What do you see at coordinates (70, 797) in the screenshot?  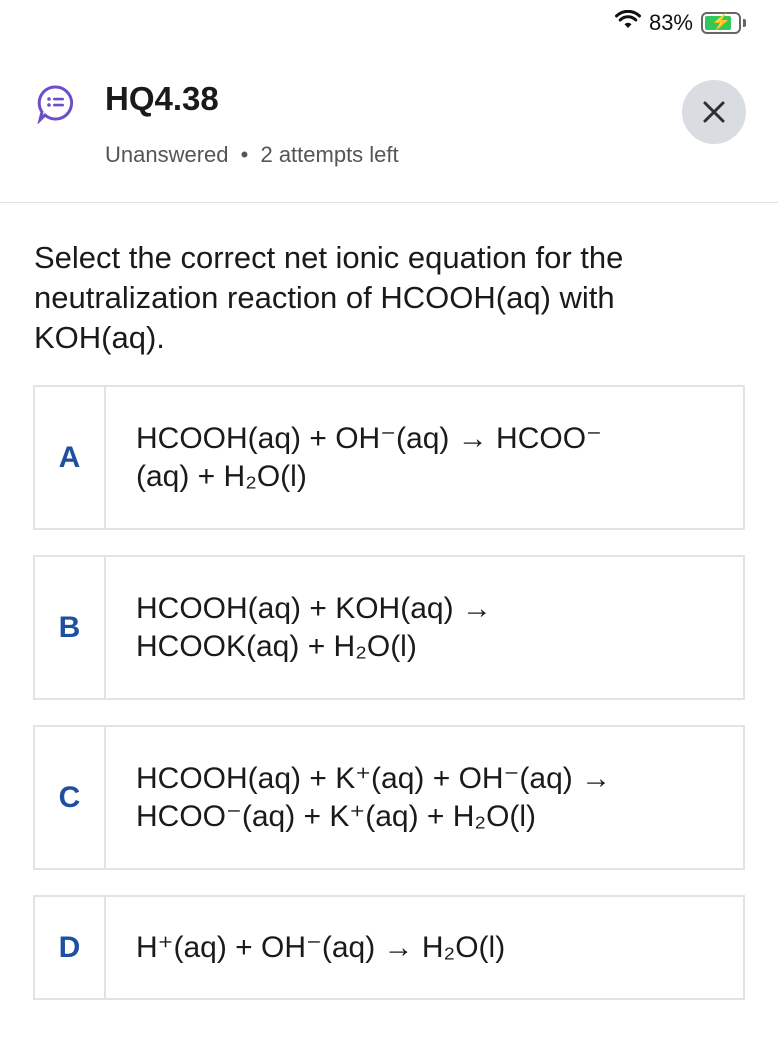 I see `option-letter: C` at bounding box center [70, 797].